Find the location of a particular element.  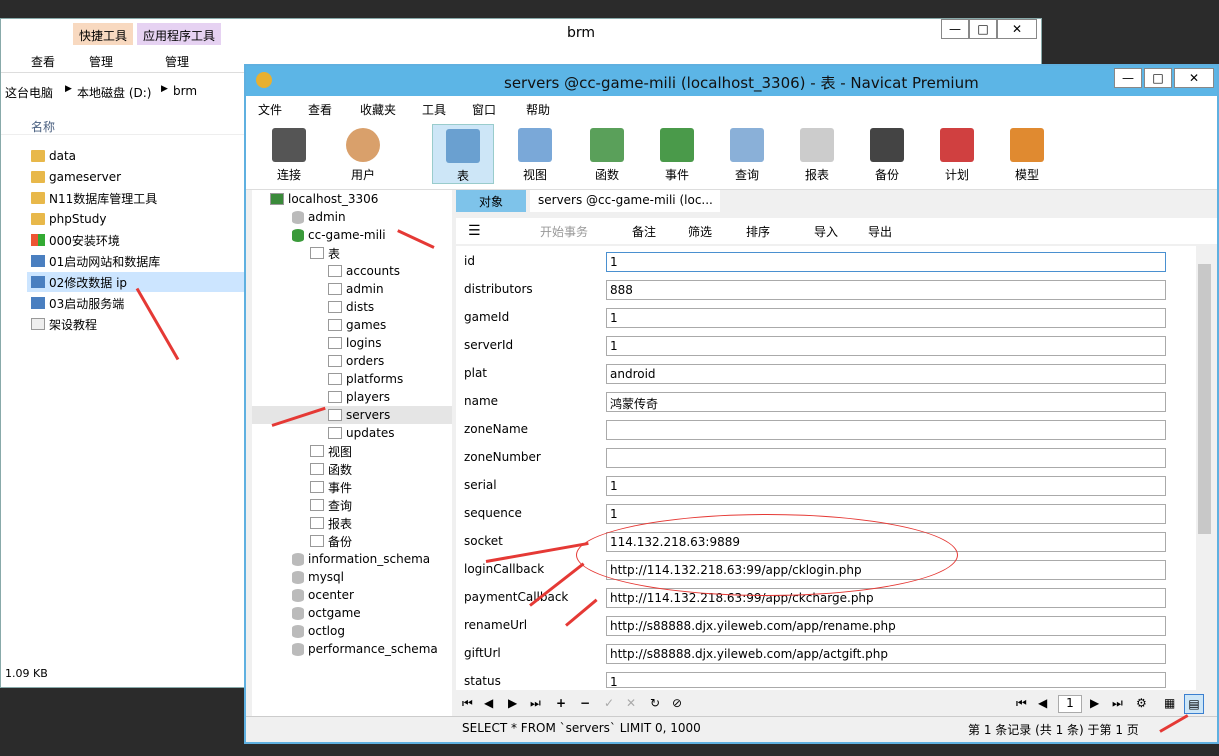

first-page-button: ⏮ is located at coordinates (1021, 703).